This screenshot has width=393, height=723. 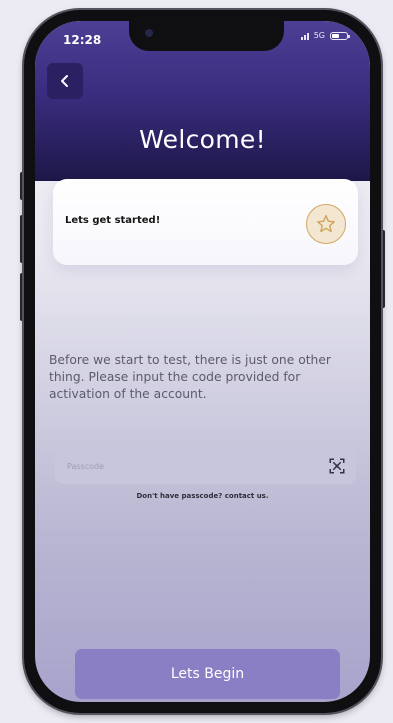 I want to click on page-title: Welcome!, so click(x=202, y=139).